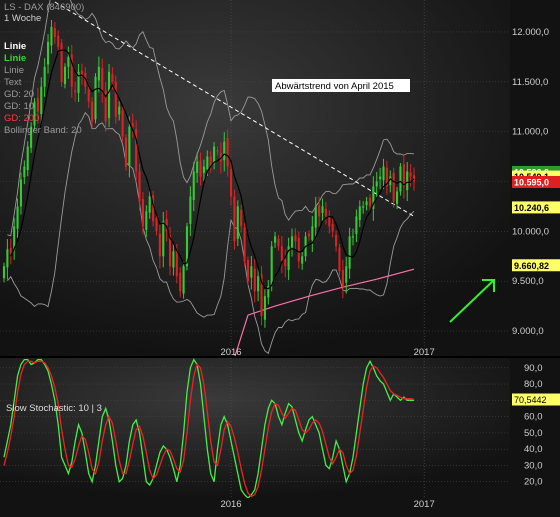 The height and width of the screenshot is (517, 560). Describe the element at coordinates (531, 208) in the screenshot. I see `price-tag-value: 10.240,6` at that location.